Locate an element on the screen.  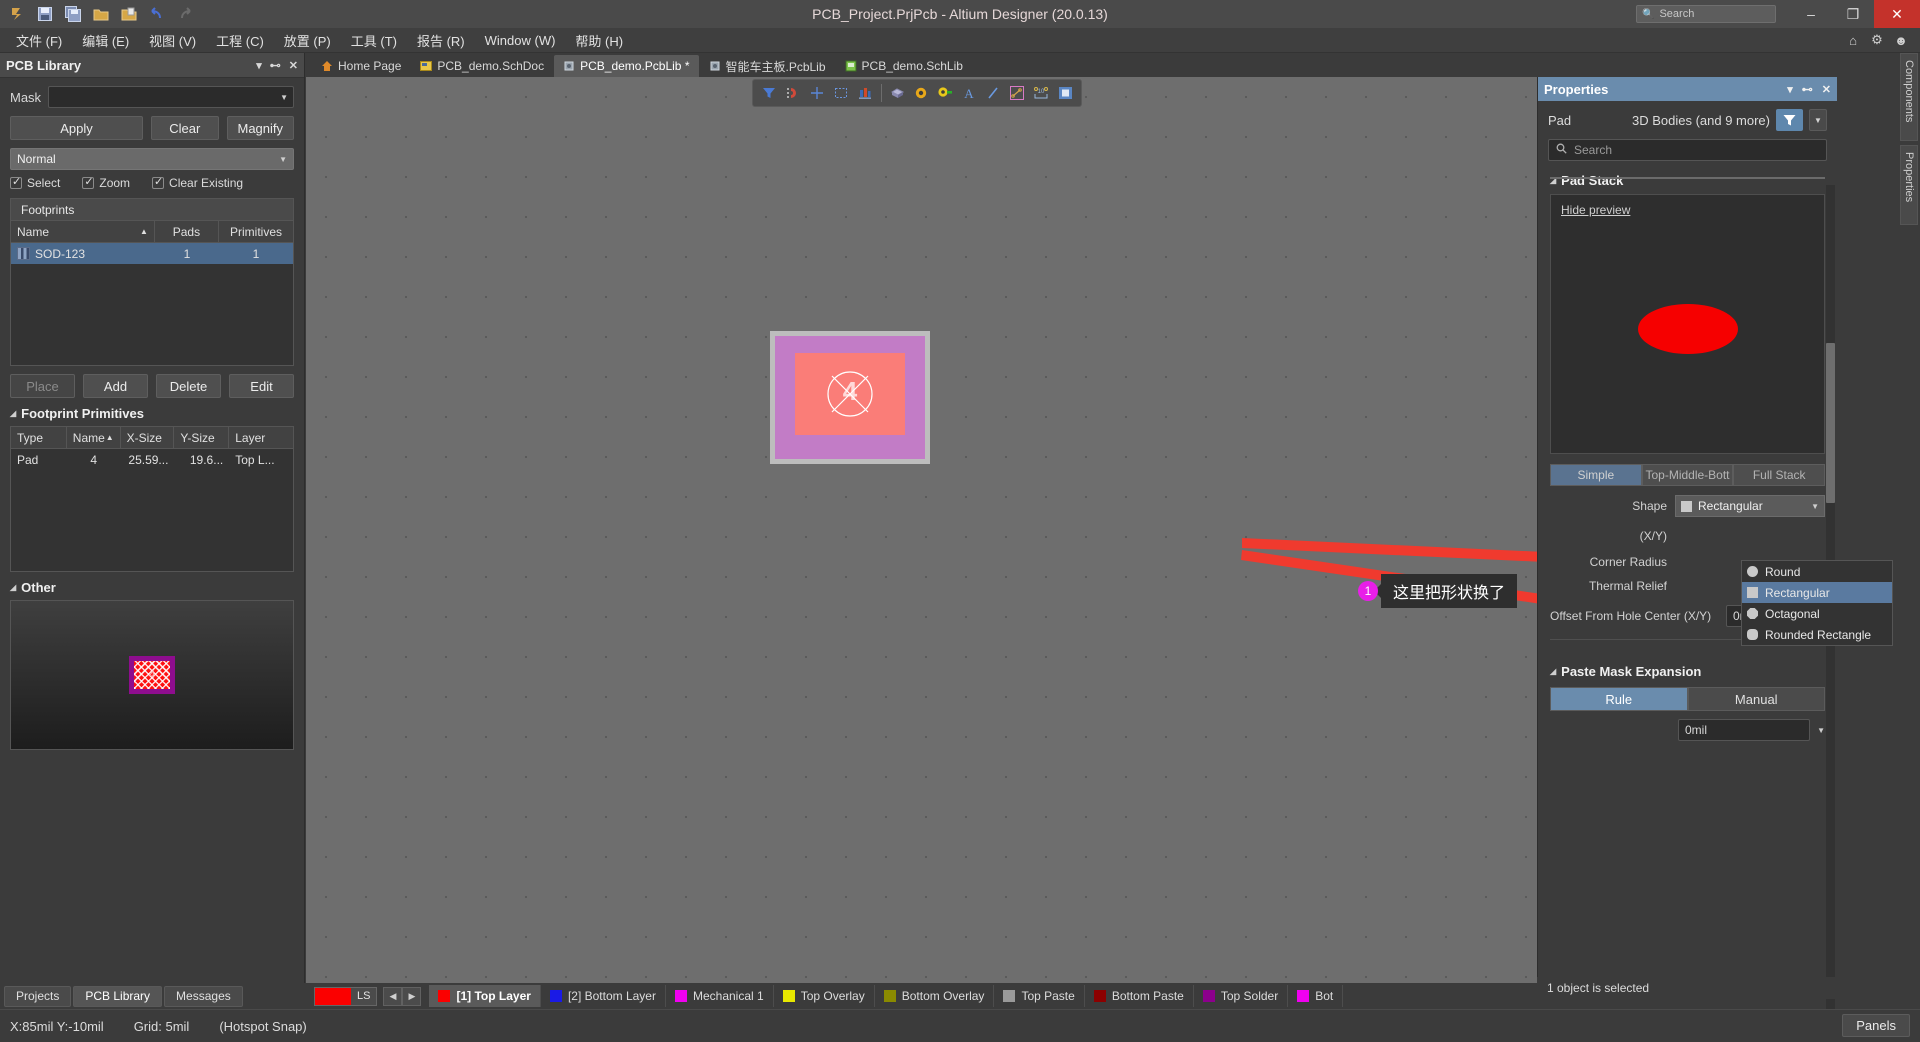
layer-tab-bottom-solder: Bot is located at coordinates (1316, 996).